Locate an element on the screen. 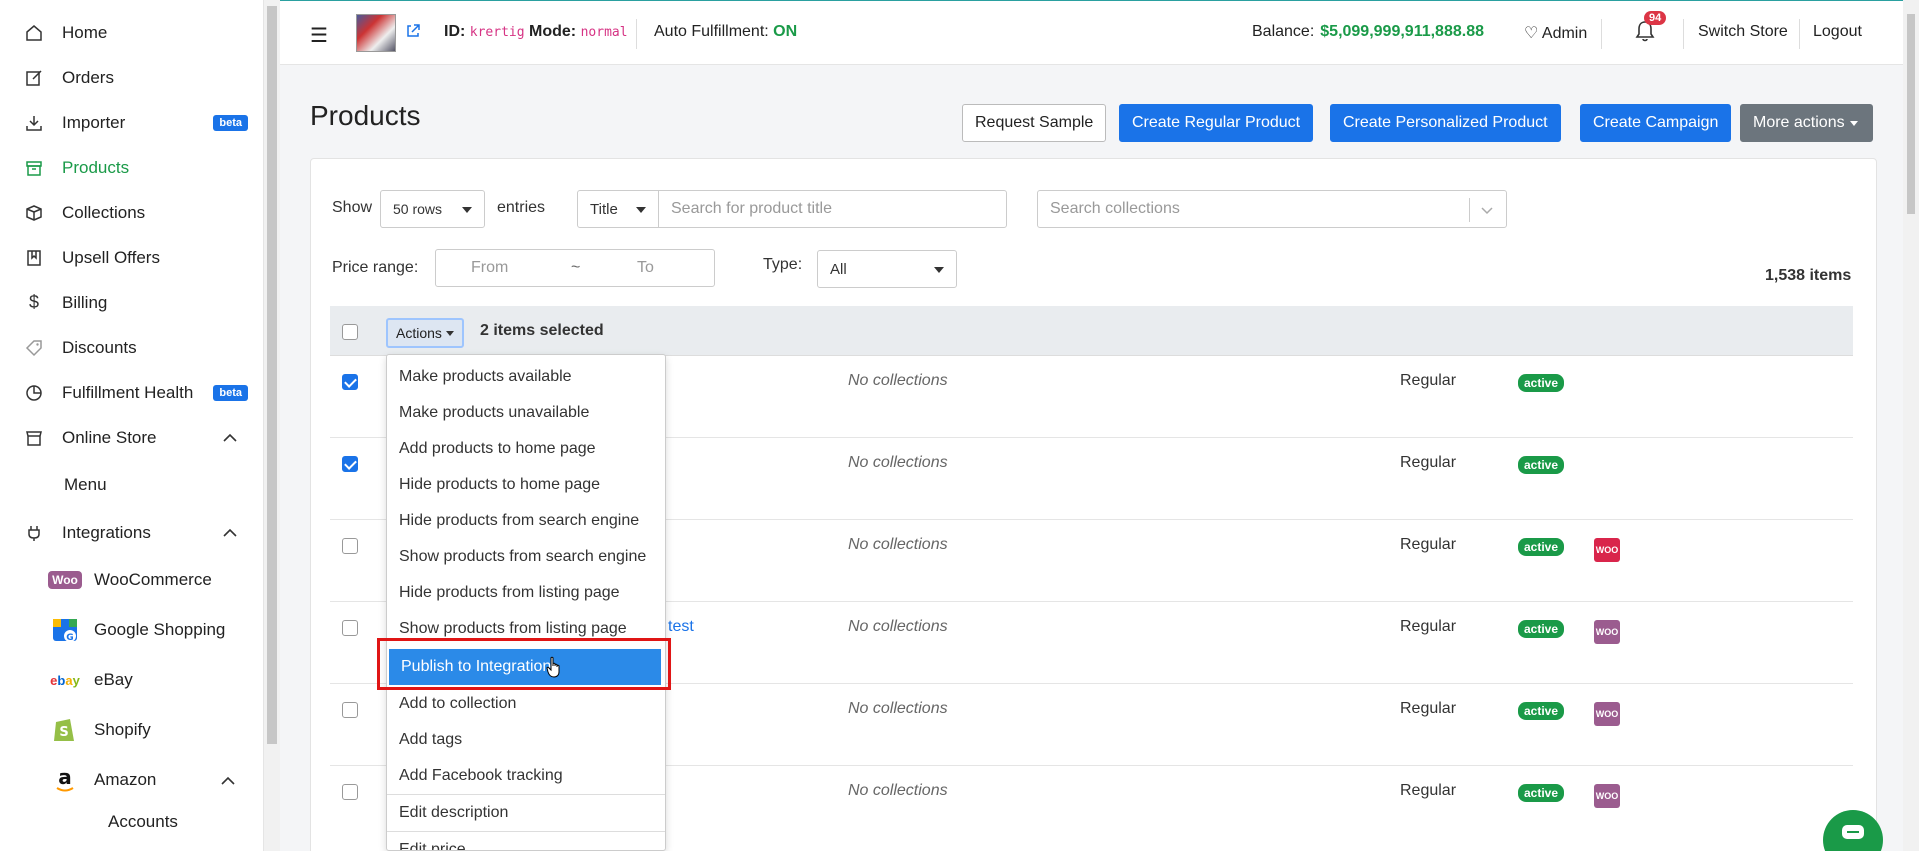 The width and height of the screenshot is (1919, 851). integration-google-shopping: G Google Shopping is located at coordinates (136, 630).